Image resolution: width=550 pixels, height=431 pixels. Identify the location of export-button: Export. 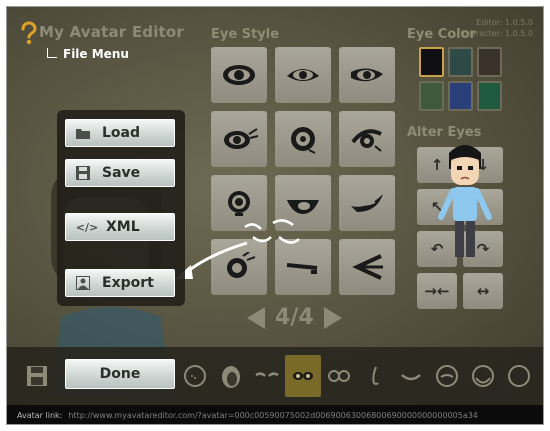
(120, 283).